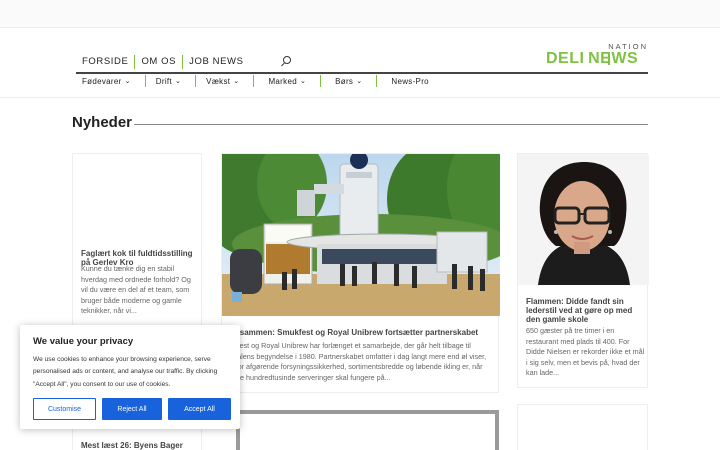 Image resolution: width=720 pixels, height=450 pixels. What do you see at coordinates (171, 81) in the screenshot?
I see `subnav-drift: Drift ⌄` at bounding box center [171, 81].